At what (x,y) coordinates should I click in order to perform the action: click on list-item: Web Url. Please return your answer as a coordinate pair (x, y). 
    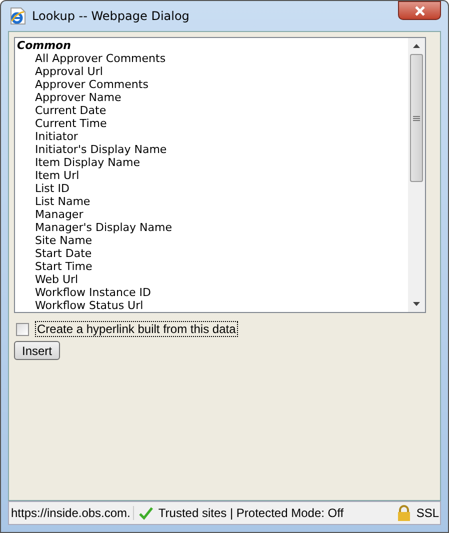
    Looking at the image, I should click on (211, 279).